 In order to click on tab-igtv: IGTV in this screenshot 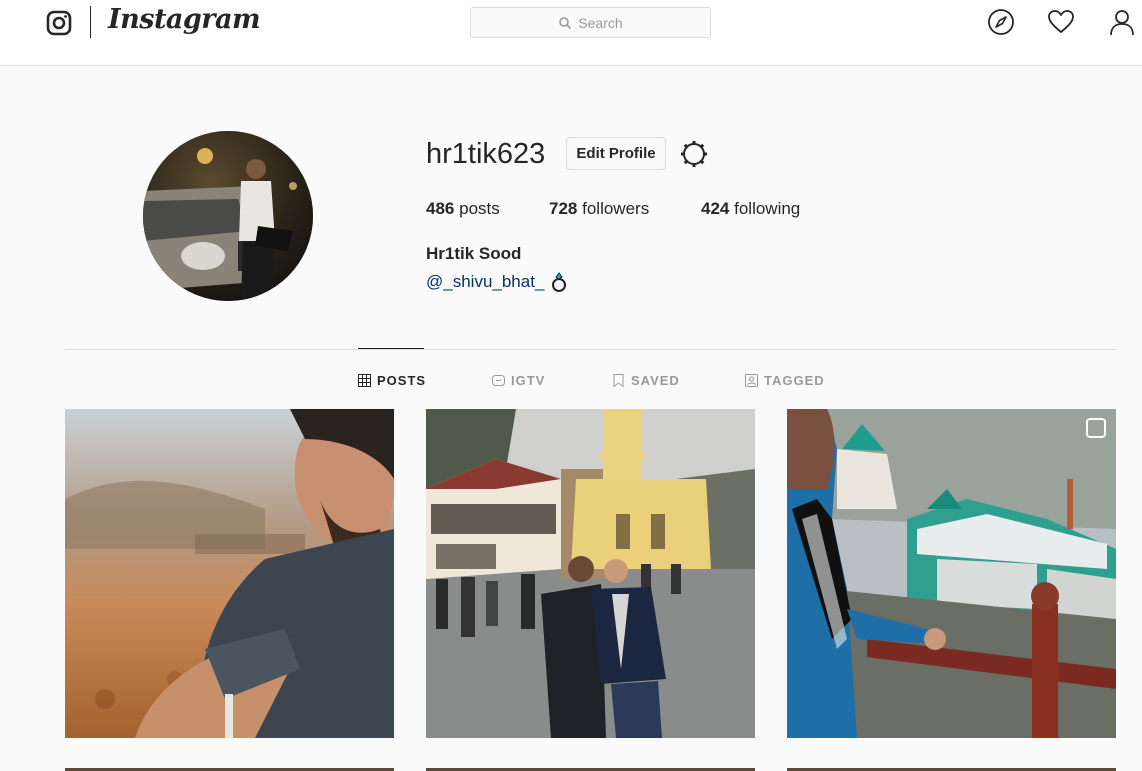, I will do `click(518, 380)`.